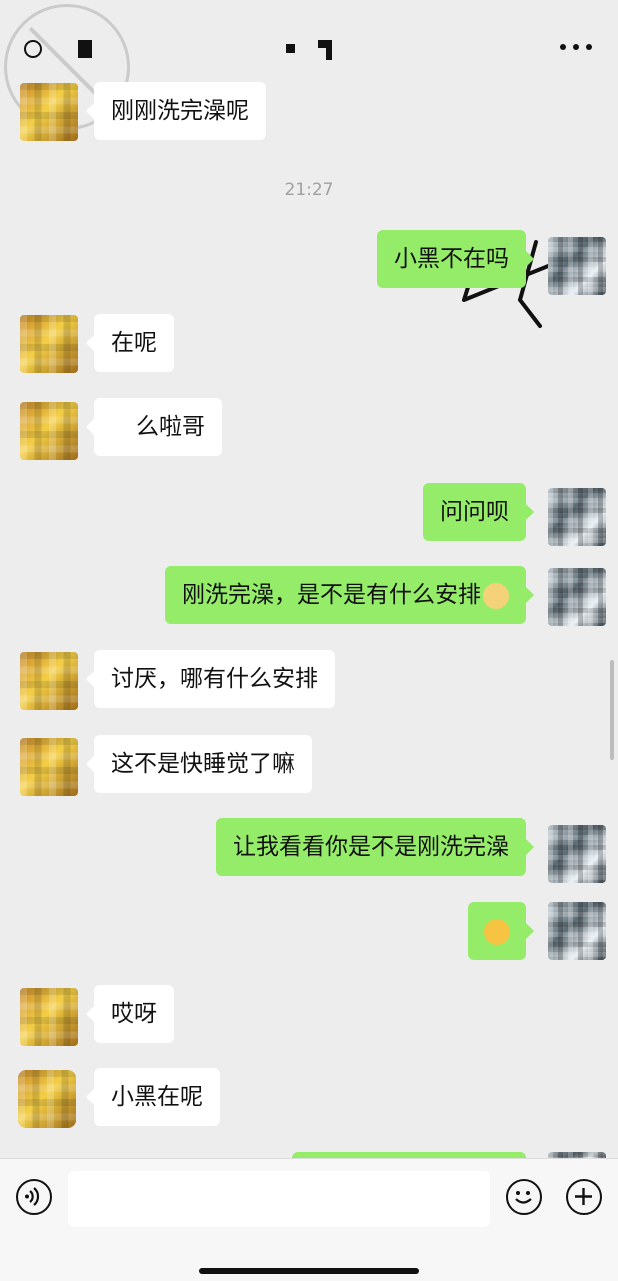  Describe the element at coordinates (496, 595) in the screenshot. I see `cat-face-icon` at that location.